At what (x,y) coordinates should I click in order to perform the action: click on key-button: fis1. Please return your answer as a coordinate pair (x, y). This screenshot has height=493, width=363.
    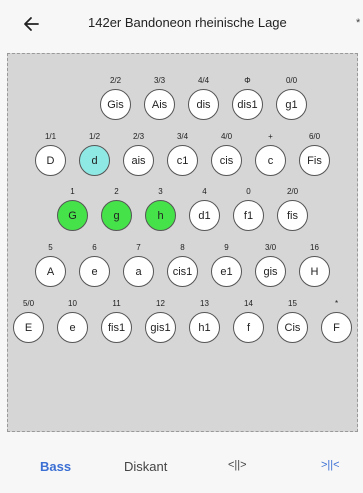
    Looking at the image, I should click on (116, 327).